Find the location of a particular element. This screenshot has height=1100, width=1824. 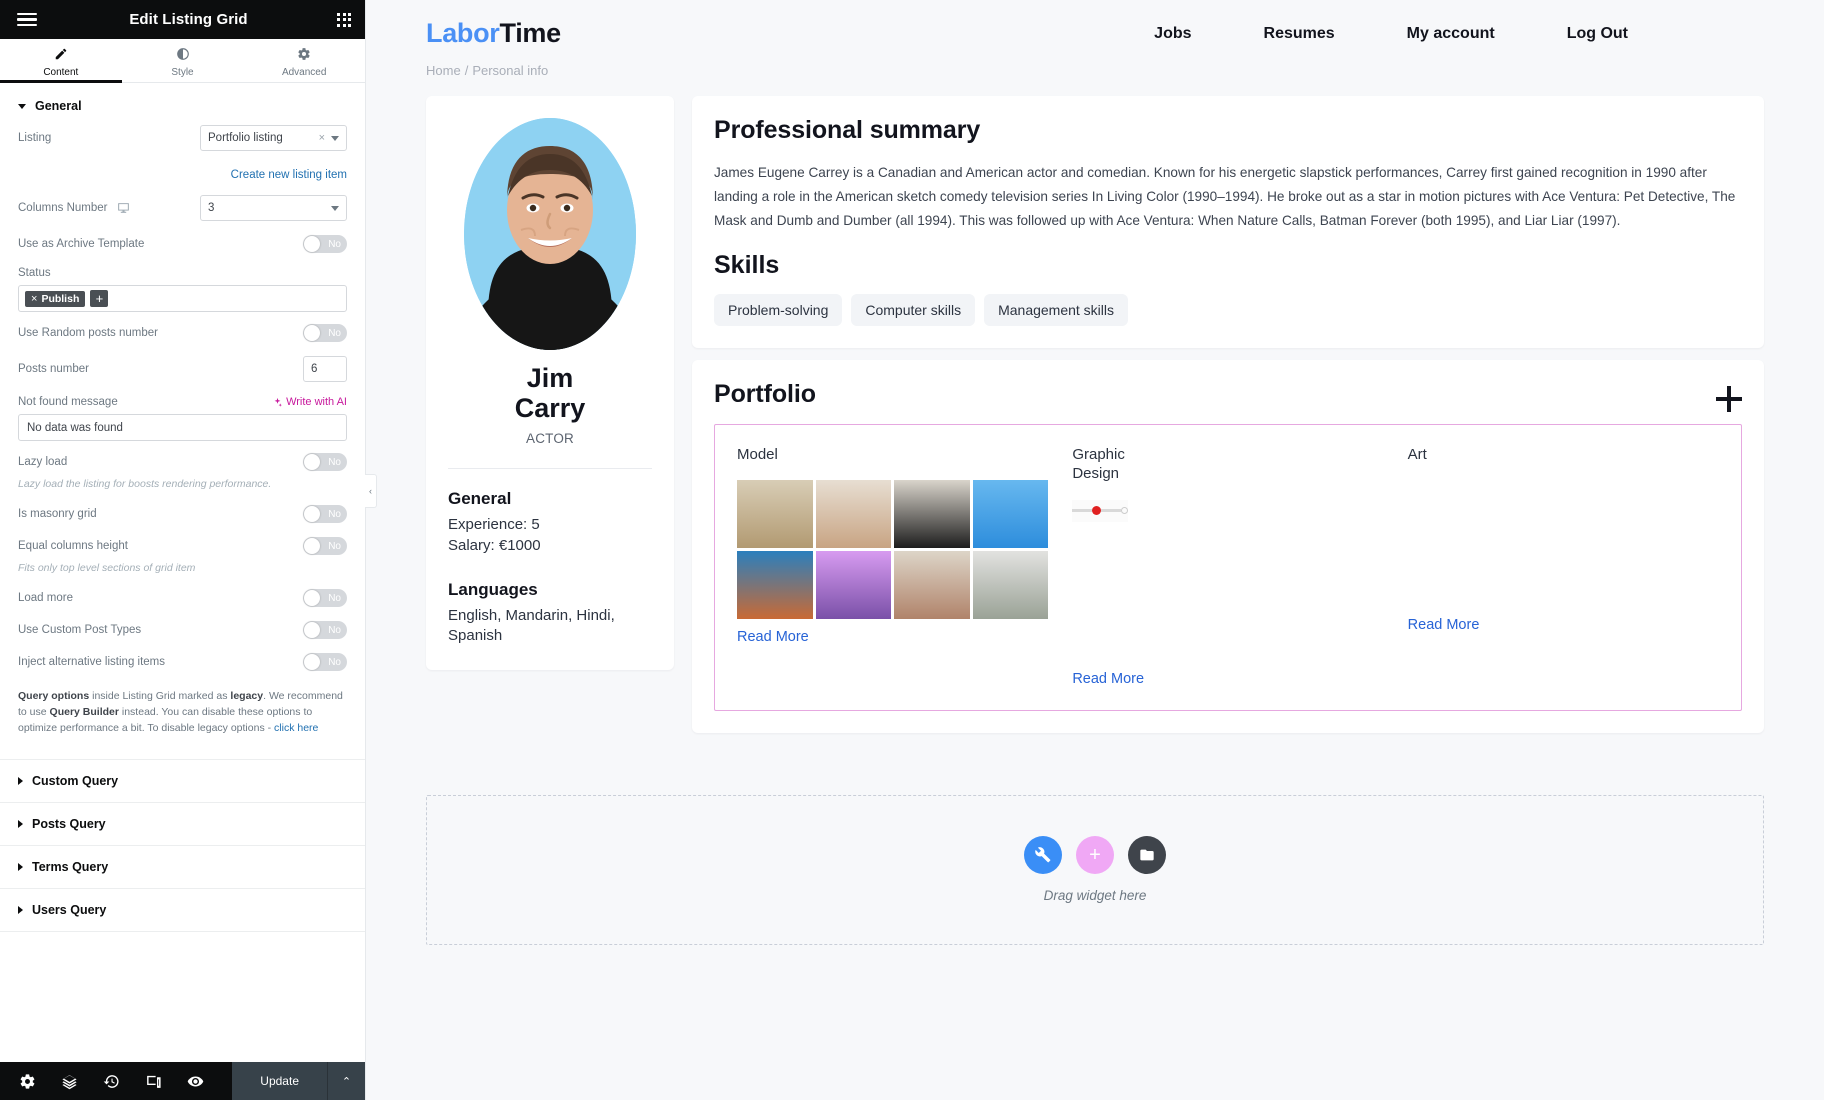

control-not-found-input is located at coordinates (182, 433).